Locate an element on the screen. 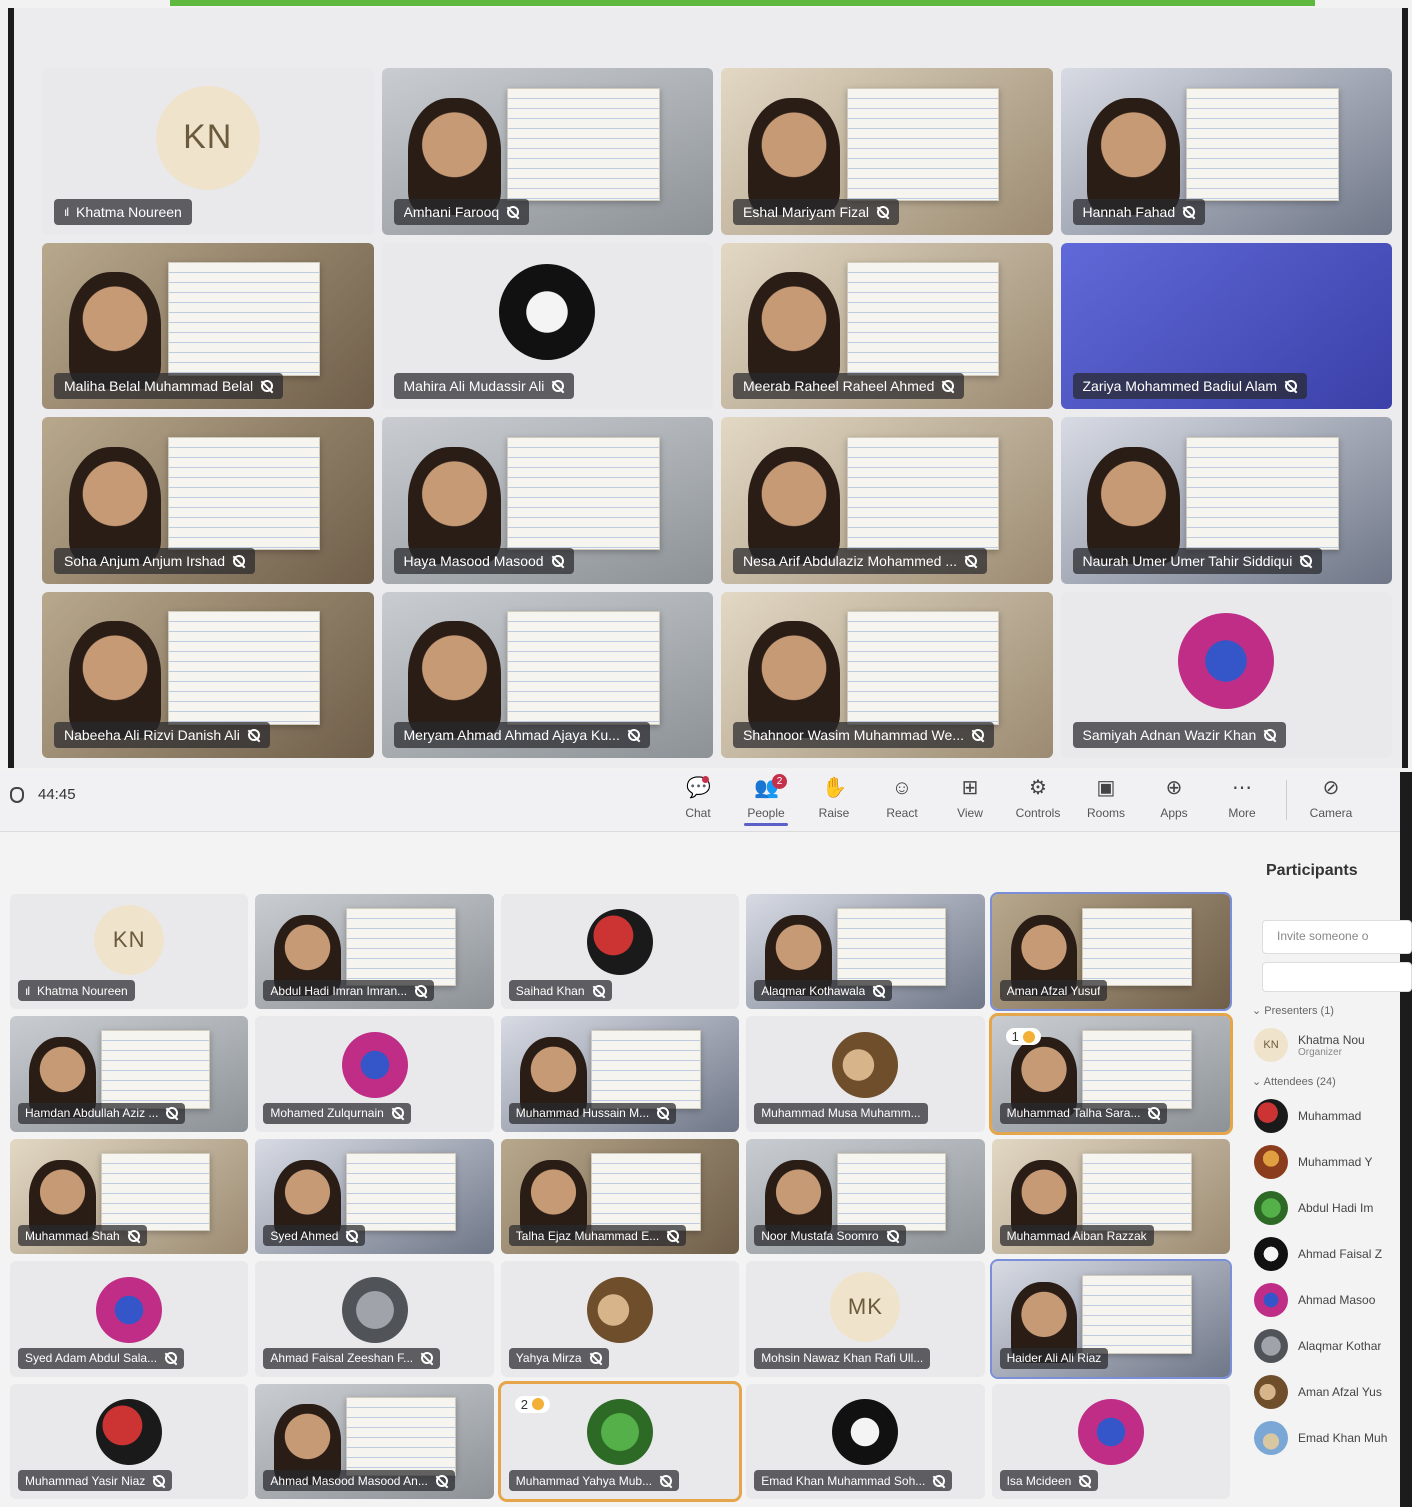 This screenshot has width=1412, height=1507. participant-tile: Syed Ahmed is located at coordinates (374, 1196).